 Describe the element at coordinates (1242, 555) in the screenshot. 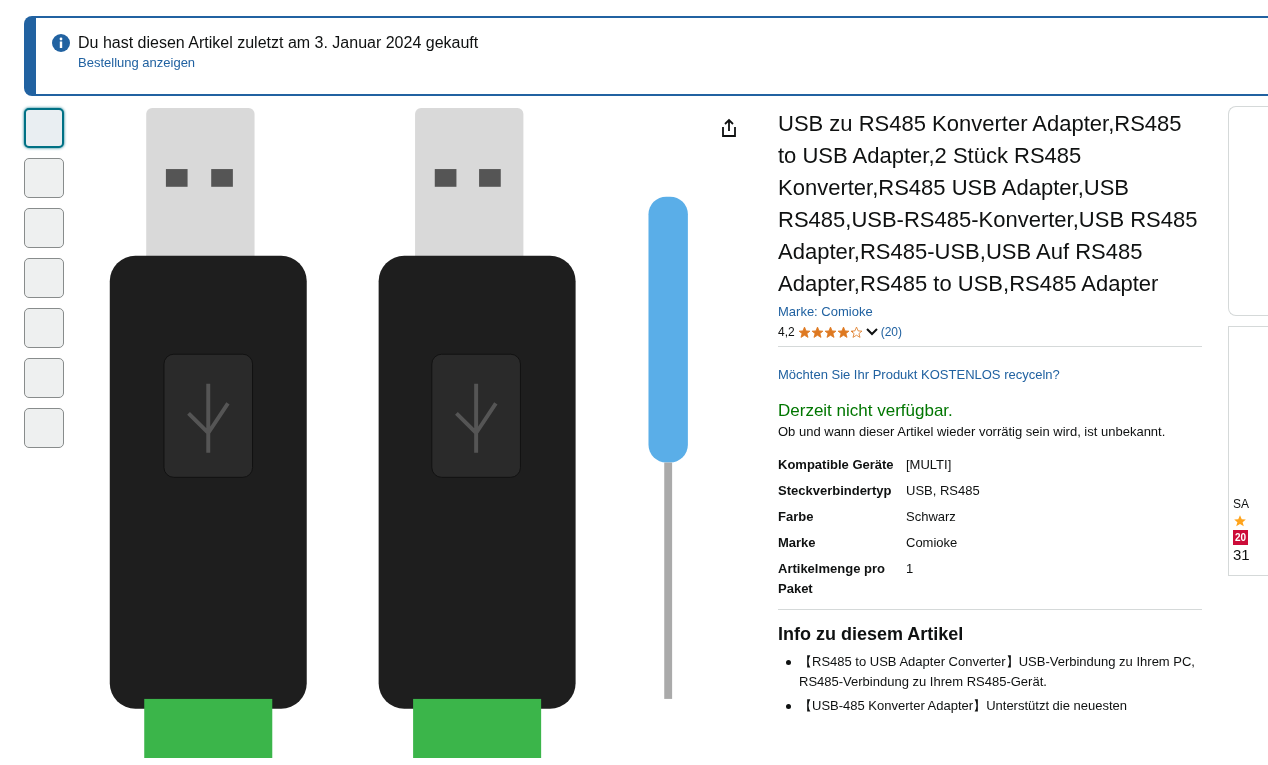

I see `card-price: 31` at that location.